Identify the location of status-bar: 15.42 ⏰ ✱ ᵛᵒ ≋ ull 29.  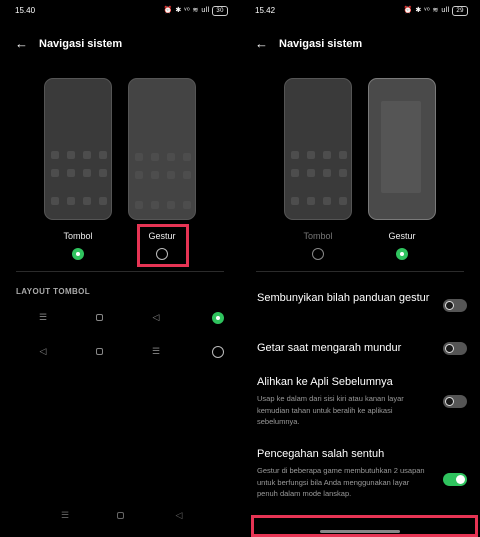
(361, 11).